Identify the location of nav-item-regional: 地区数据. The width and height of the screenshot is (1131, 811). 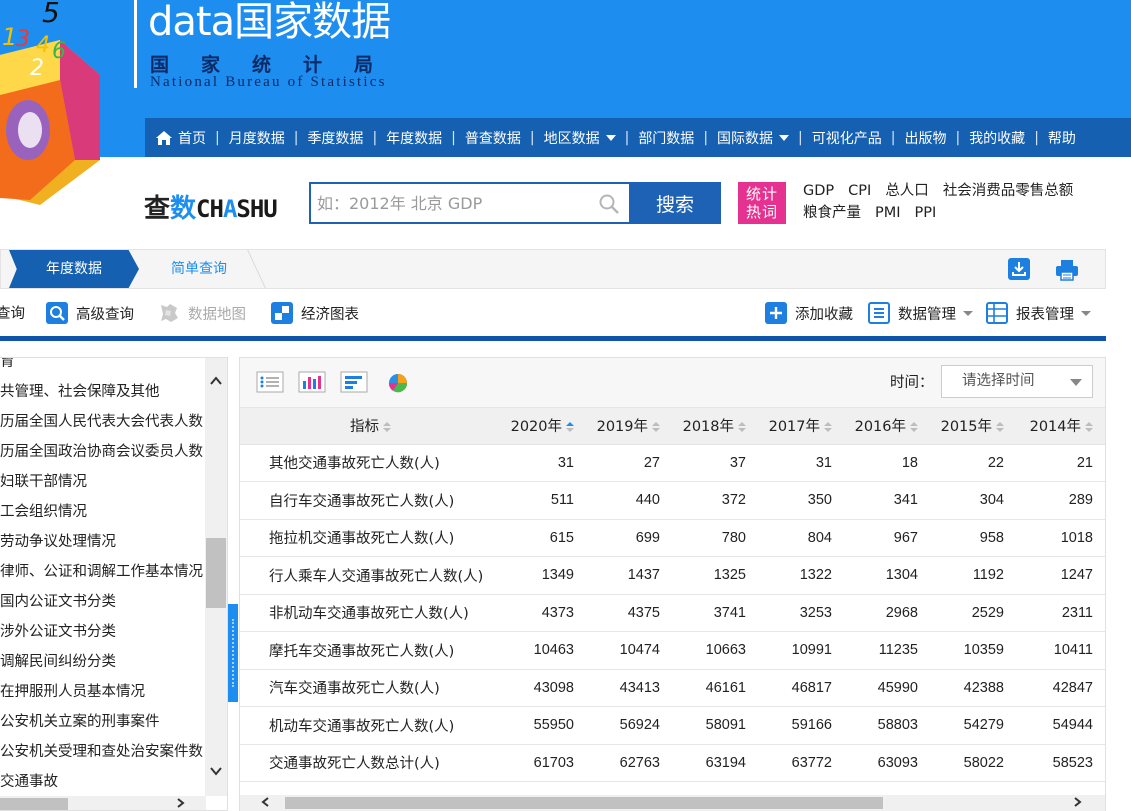
(580, 138).